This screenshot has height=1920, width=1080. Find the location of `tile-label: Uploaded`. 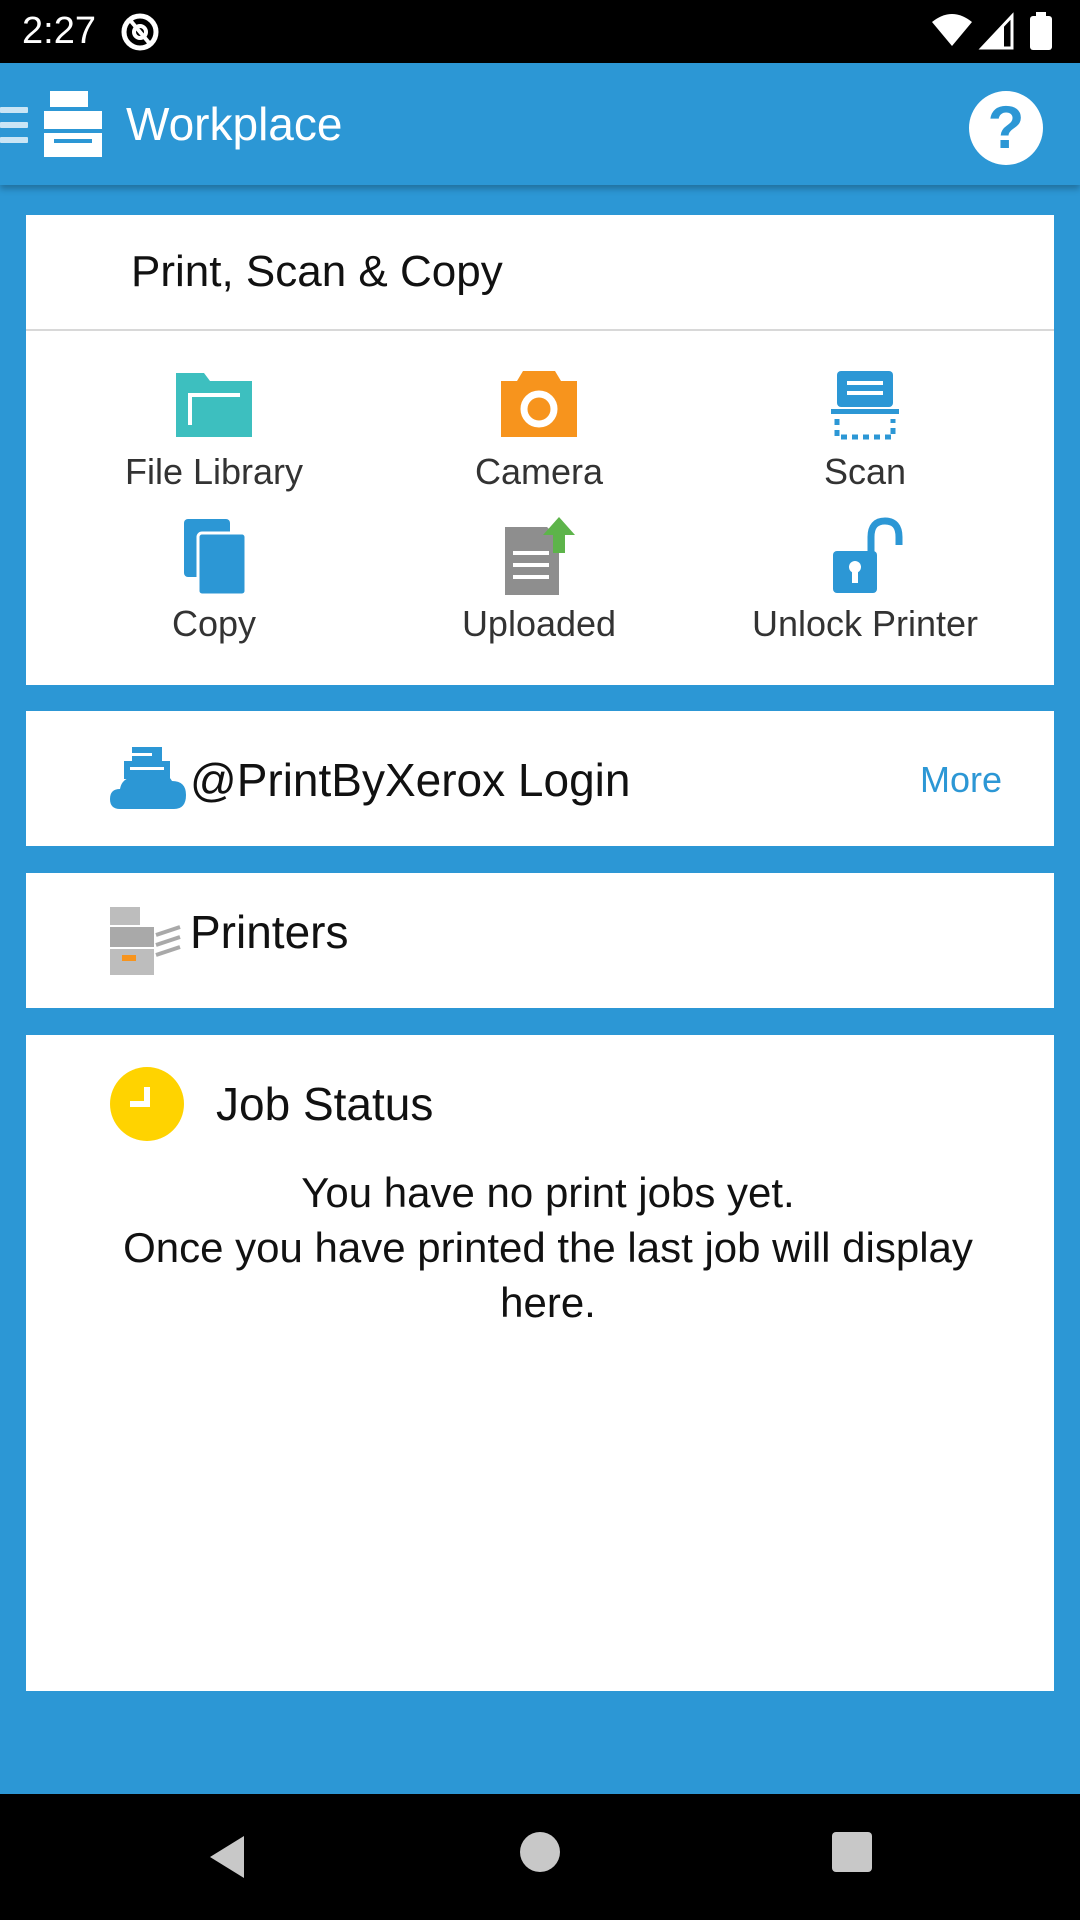

tile-label: Uploaded is located at coordinates (539, 623).